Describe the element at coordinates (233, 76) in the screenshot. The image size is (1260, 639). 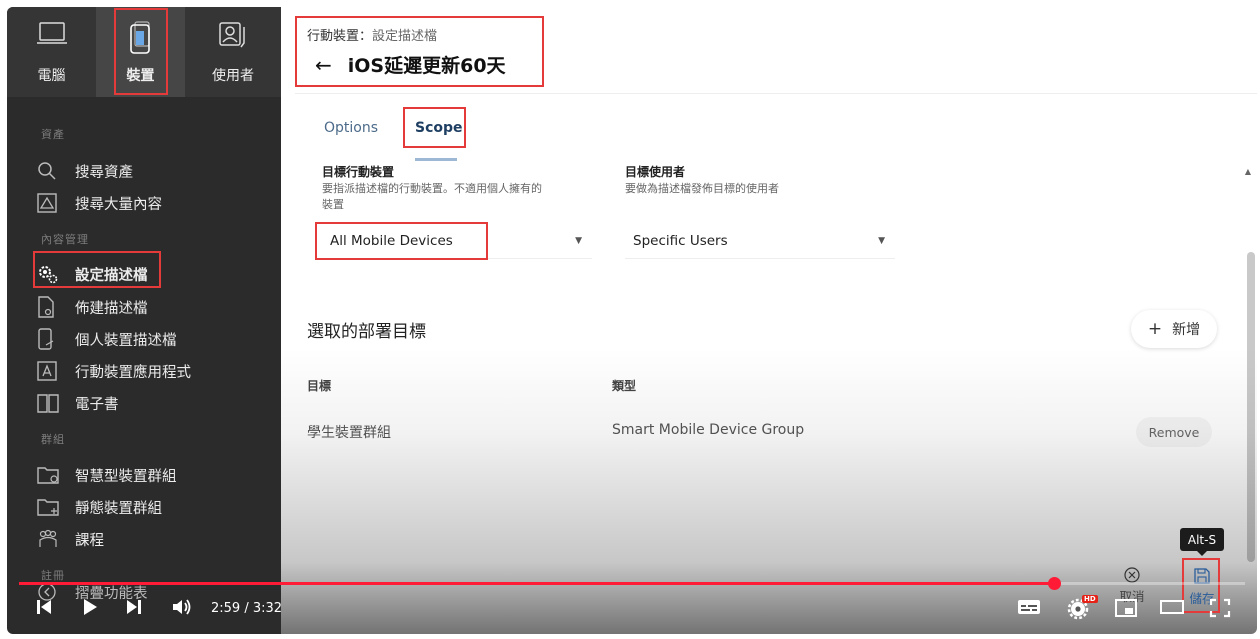
I see `topnav-label: 使用者` at that location.